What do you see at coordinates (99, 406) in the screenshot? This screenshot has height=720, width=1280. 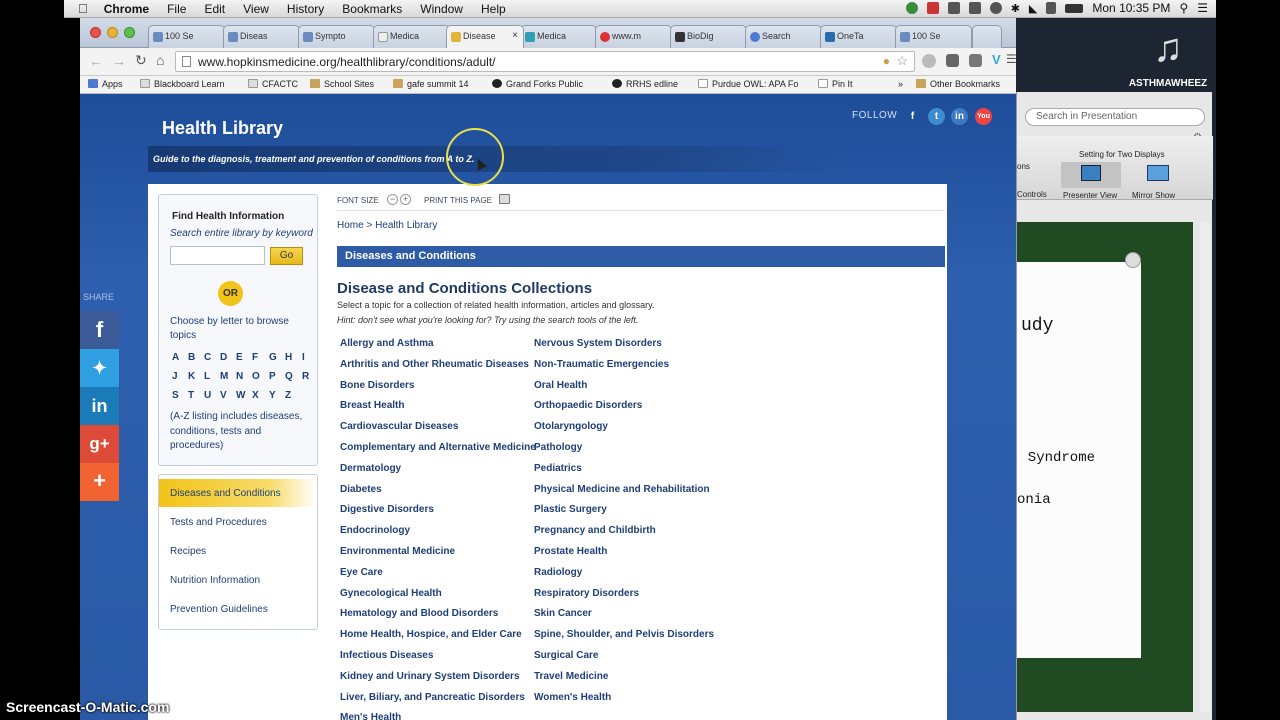 I see `share-linkedin-button: in` at bounding box center [99, 406].